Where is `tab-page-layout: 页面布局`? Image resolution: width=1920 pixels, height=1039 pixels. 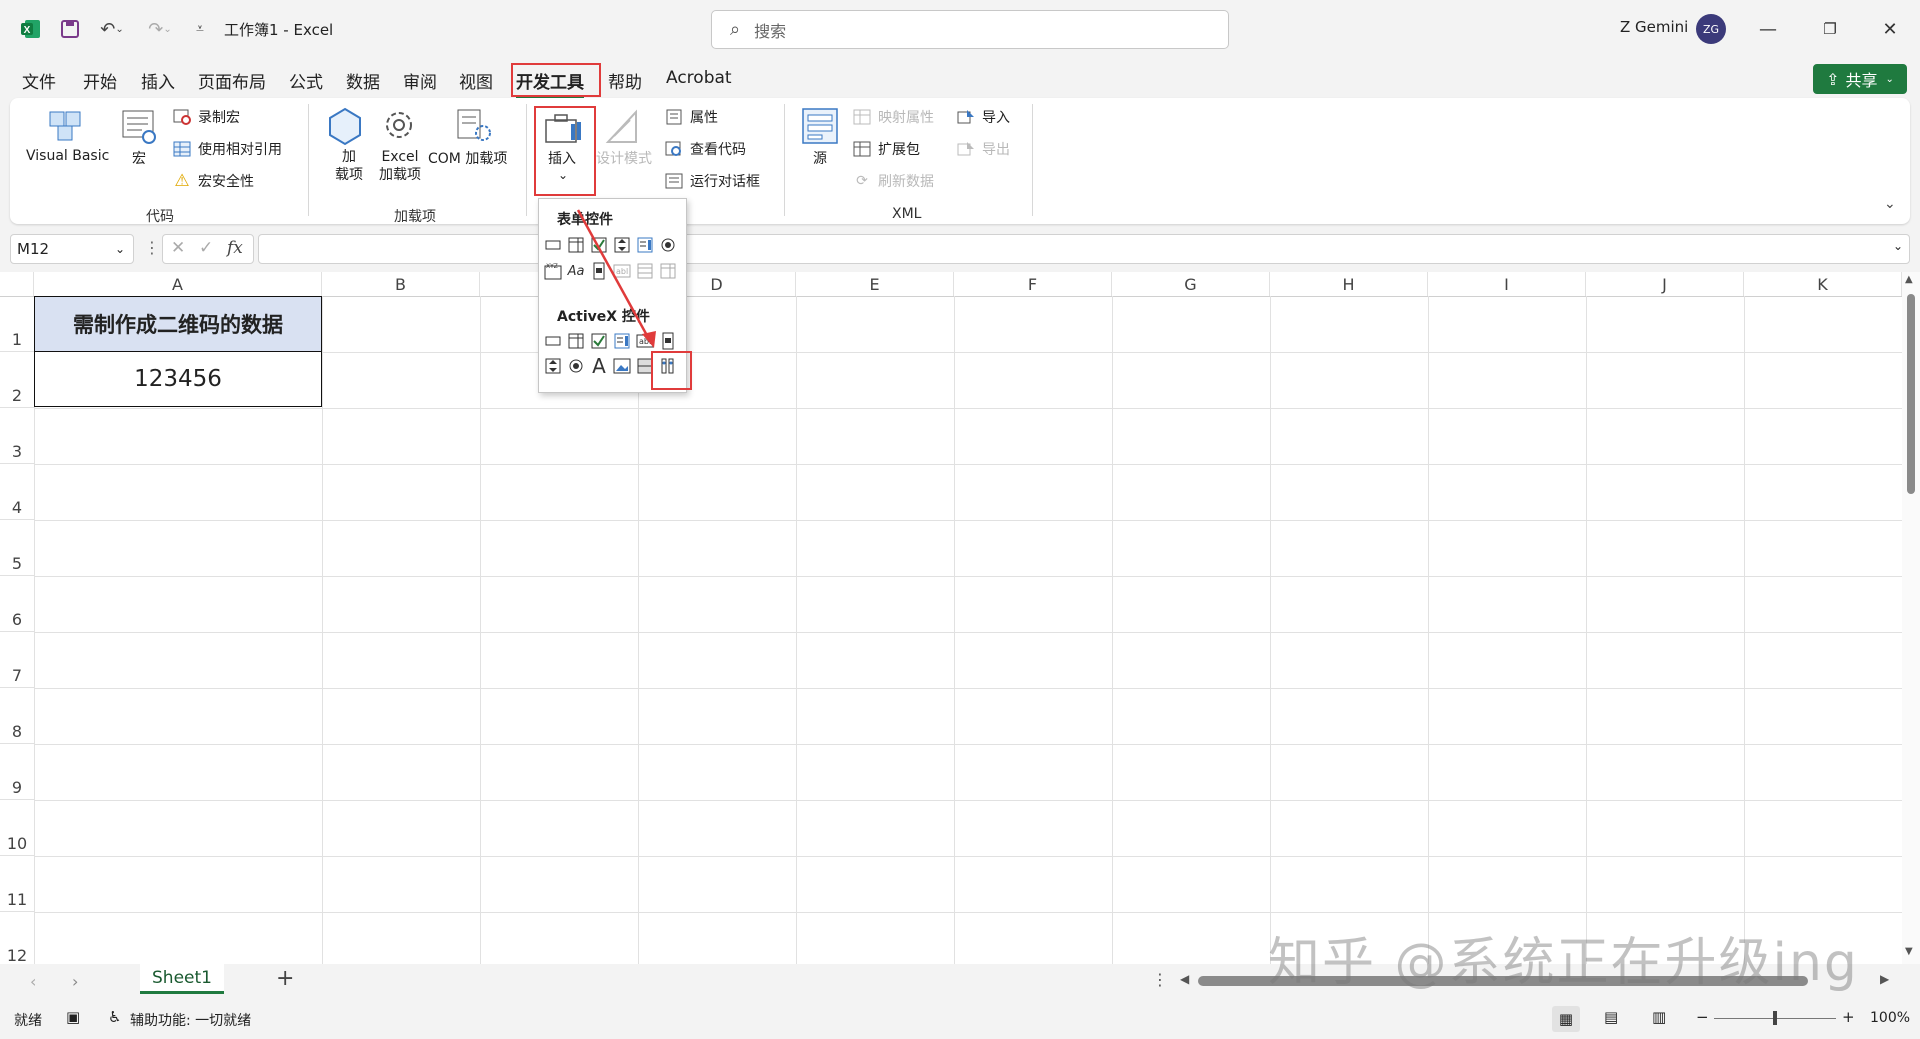
tab-page-layout: 页面布局 is located at coordinates (232, 80).